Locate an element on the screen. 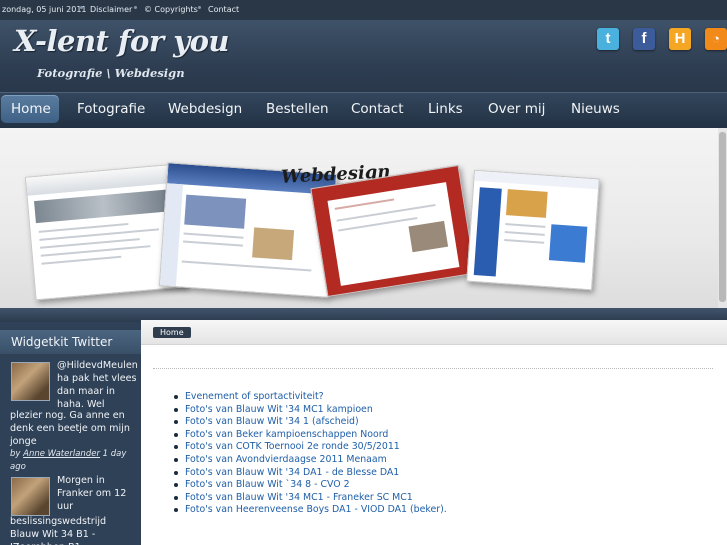  tweet-text: Morgen in Franker om 12 uur is located at coordinates (92, 493).